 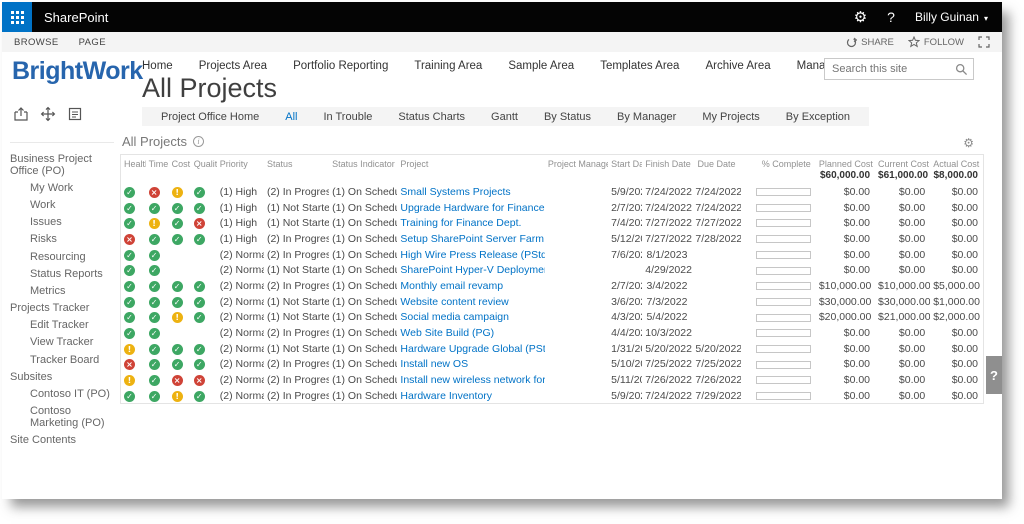 What do you see at coordinates (472, 380) in the screenshot?
I see `project-link: Install new wireless network for IT` at bounding box center [472, 380].